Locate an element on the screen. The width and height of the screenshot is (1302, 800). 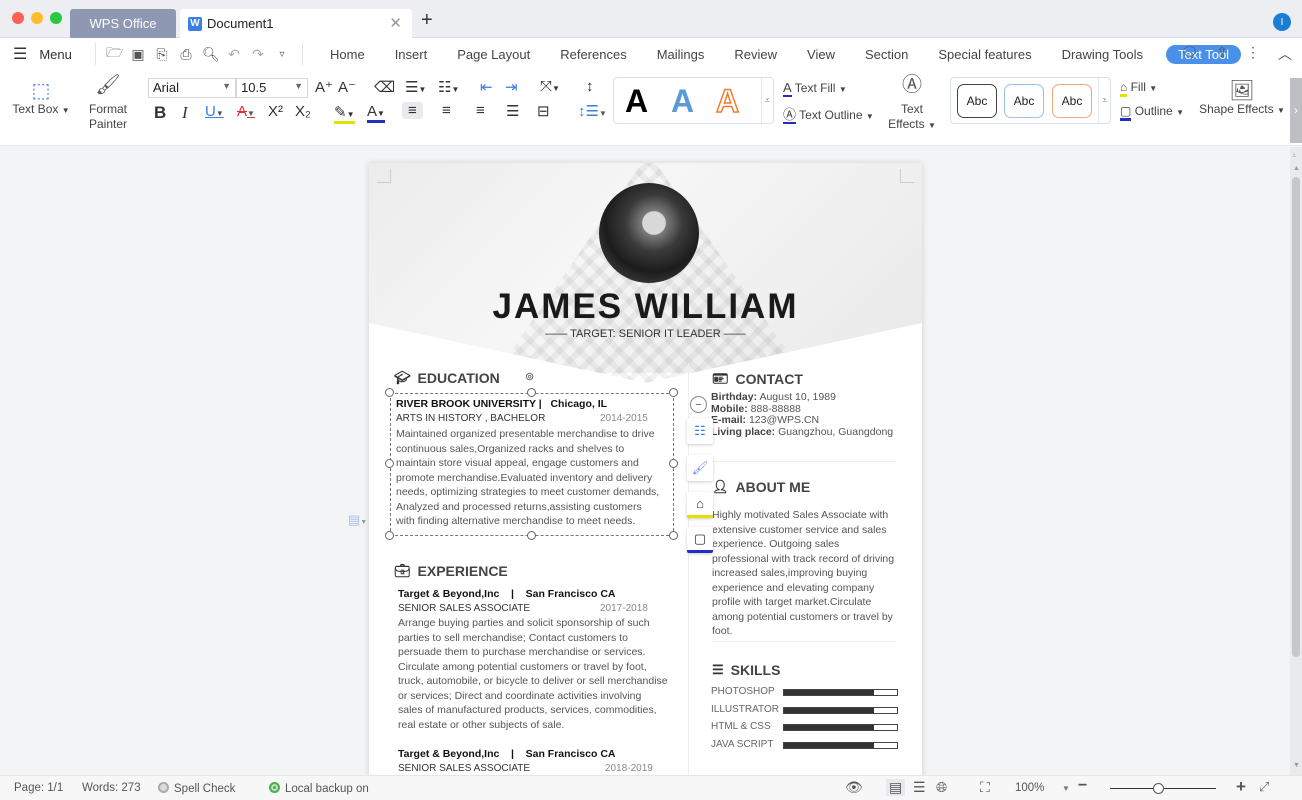
shape-style-dark: Abc is located at coordinates (977, 101).